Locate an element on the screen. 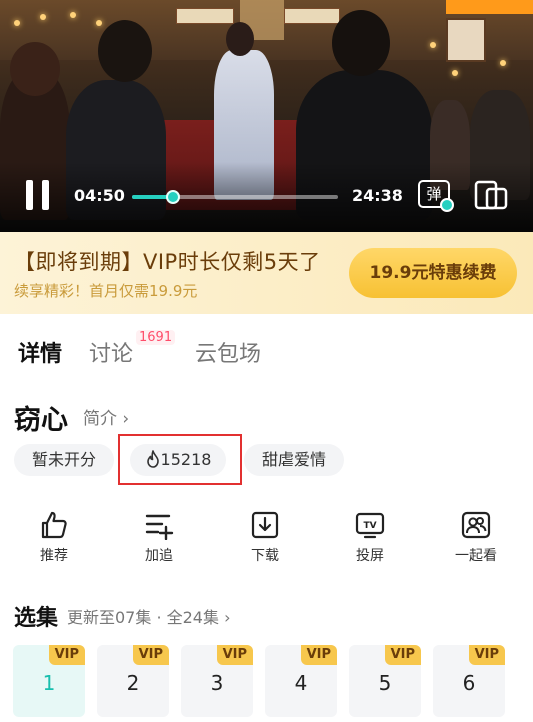  progress-bar is located at coordinates (235, 197).